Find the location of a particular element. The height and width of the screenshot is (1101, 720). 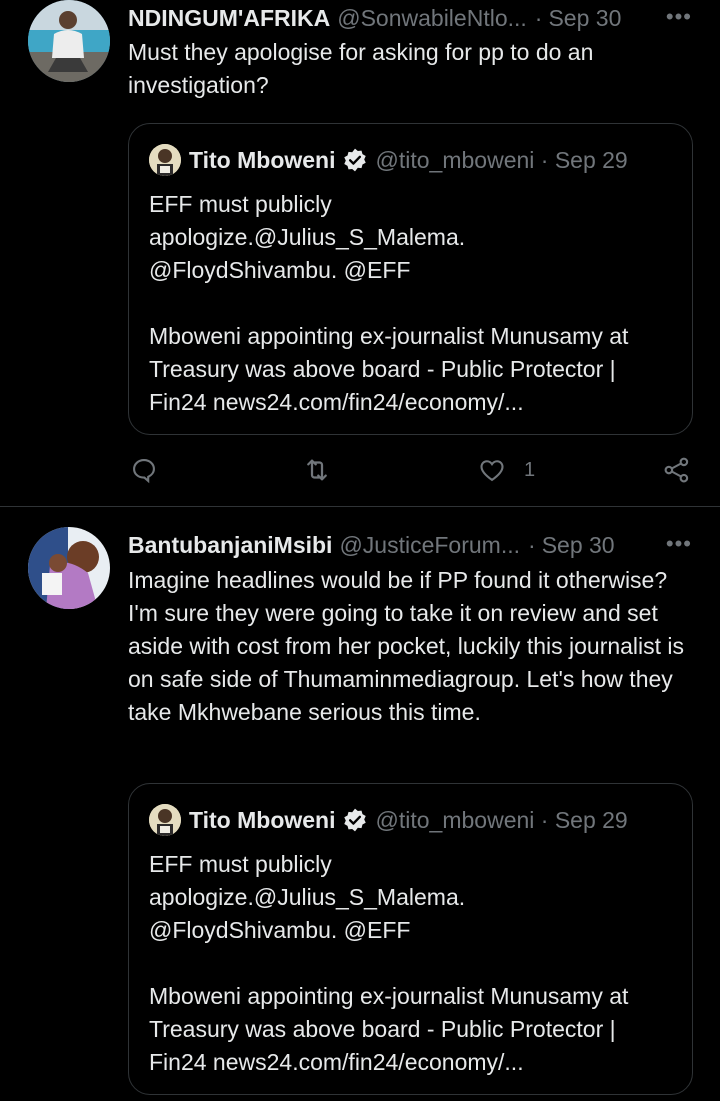

heart-icon is located at coordinates (492, 471).